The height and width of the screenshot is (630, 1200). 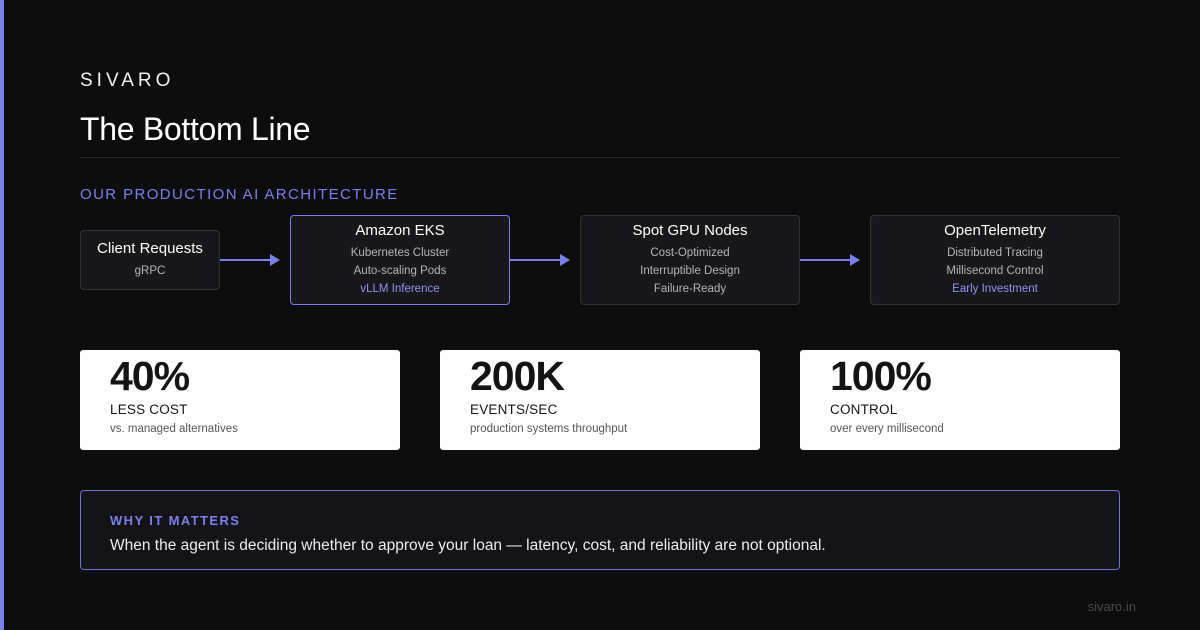 I want to click on left-accent-bar, so click(x=2, y=315).